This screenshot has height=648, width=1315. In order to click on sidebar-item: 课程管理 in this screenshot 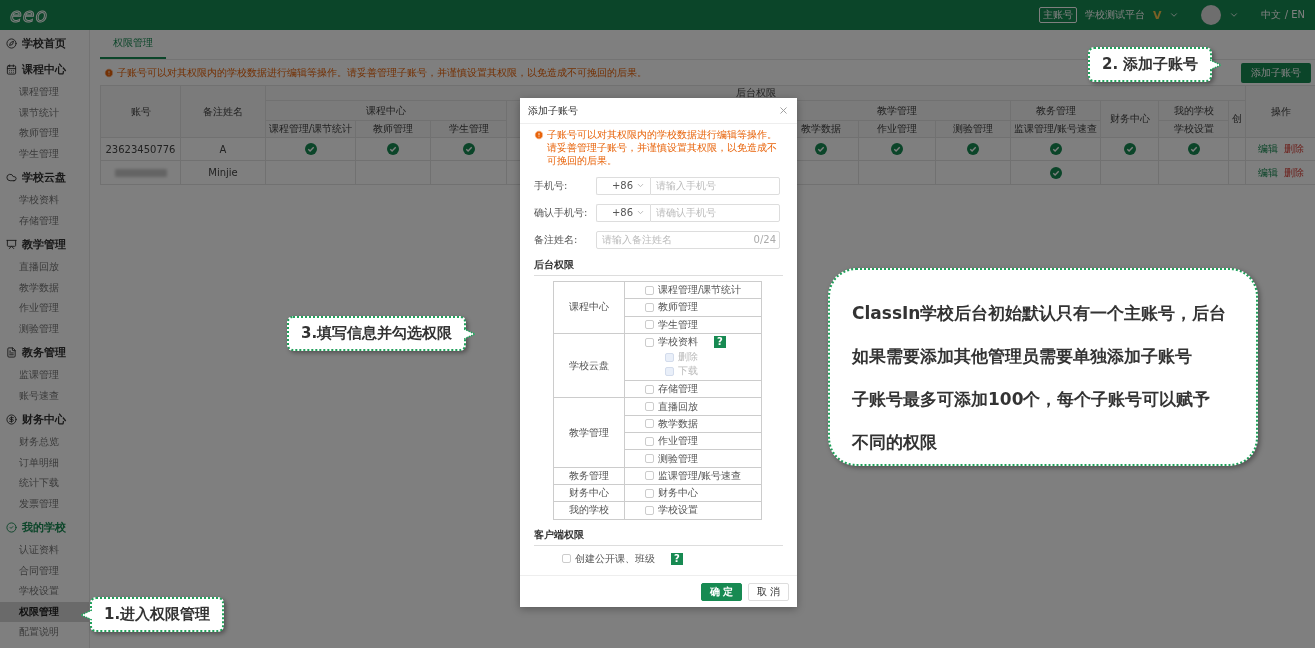, I will do `click(44, 92)`.